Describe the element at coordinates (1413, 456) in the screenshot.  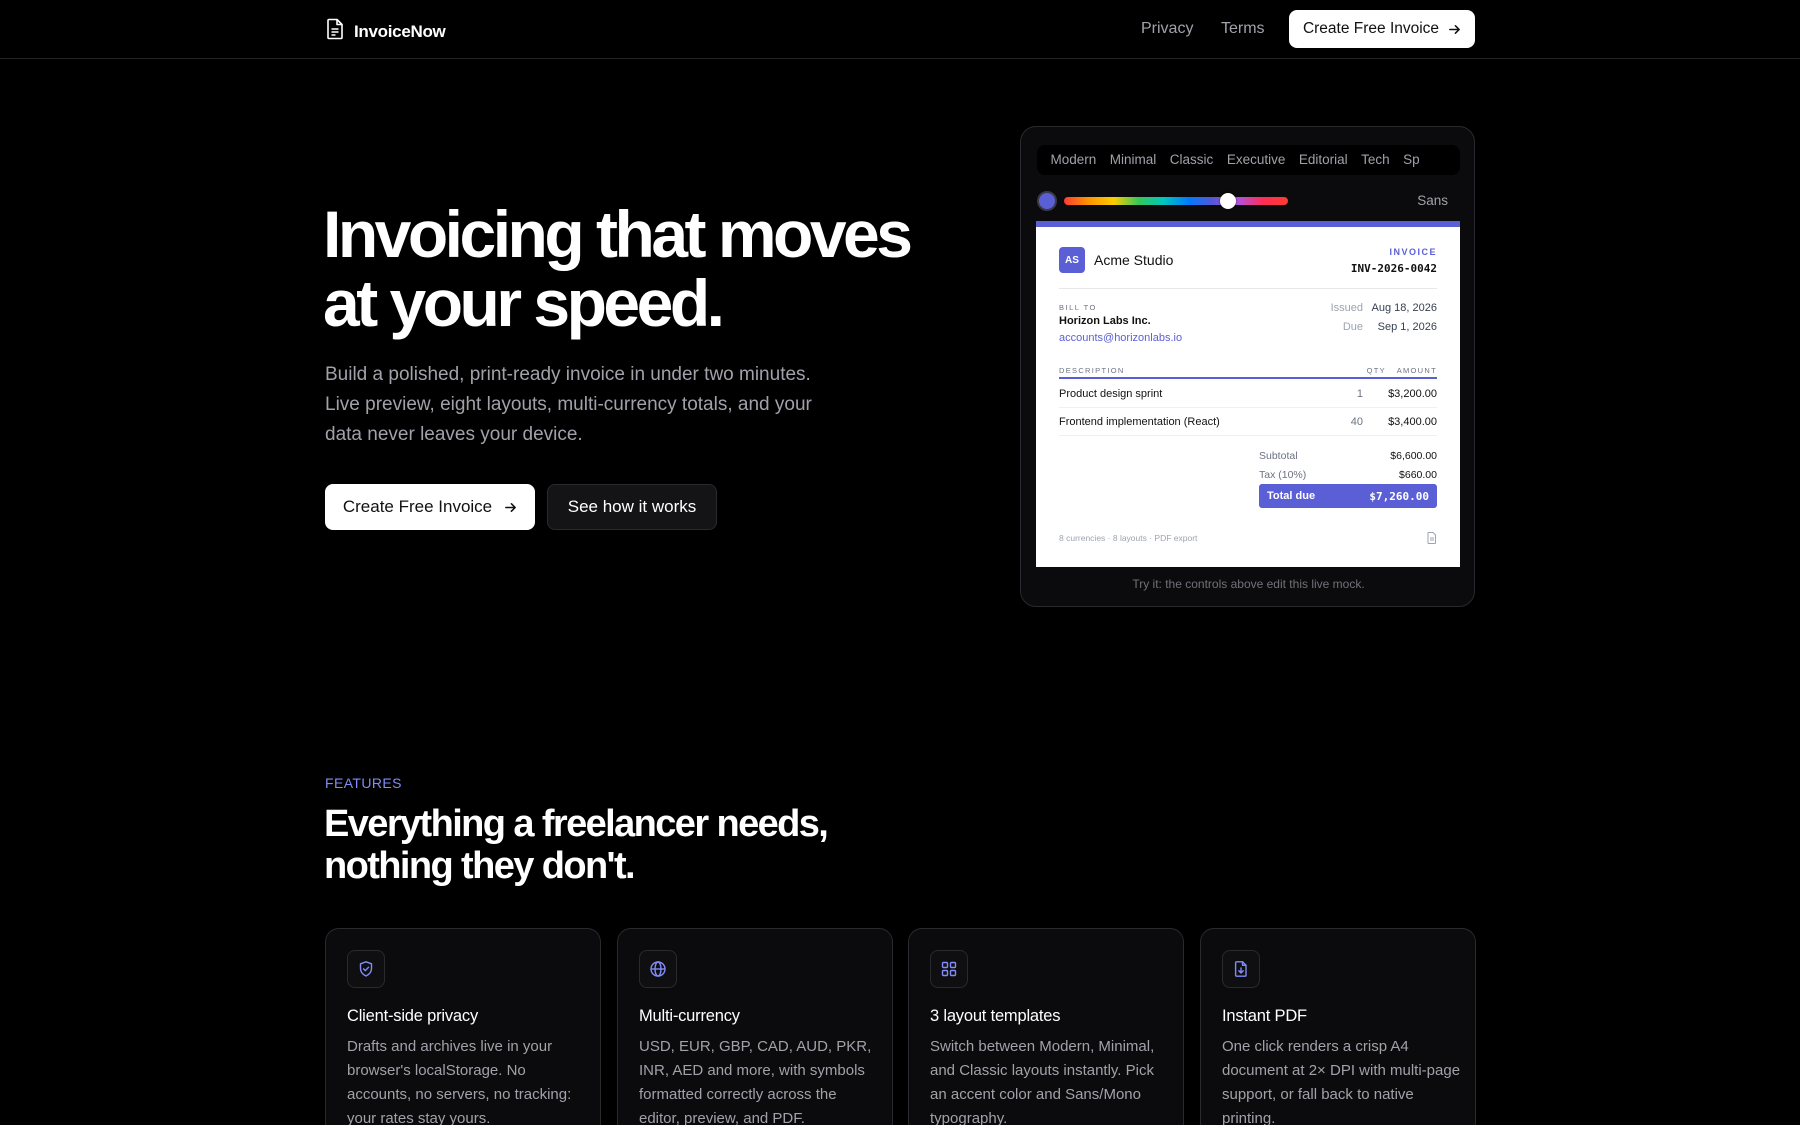
I see `subtotal-value: $6,600.00` at that location.